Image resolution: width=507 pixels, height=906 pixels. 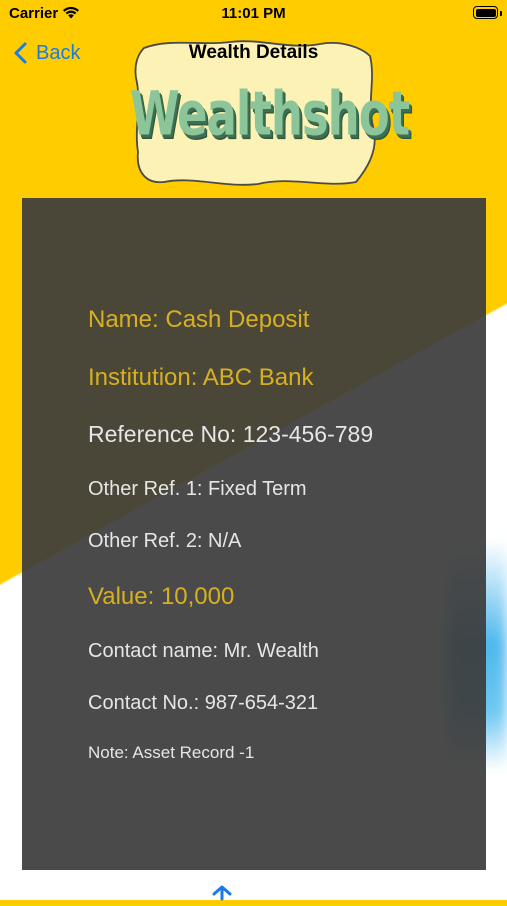 What do you see at coordinates (231, 434) in the screenshot?
I see `detail-reference-no: Reference No: 123-456-789` at bounding box center [231, 434].